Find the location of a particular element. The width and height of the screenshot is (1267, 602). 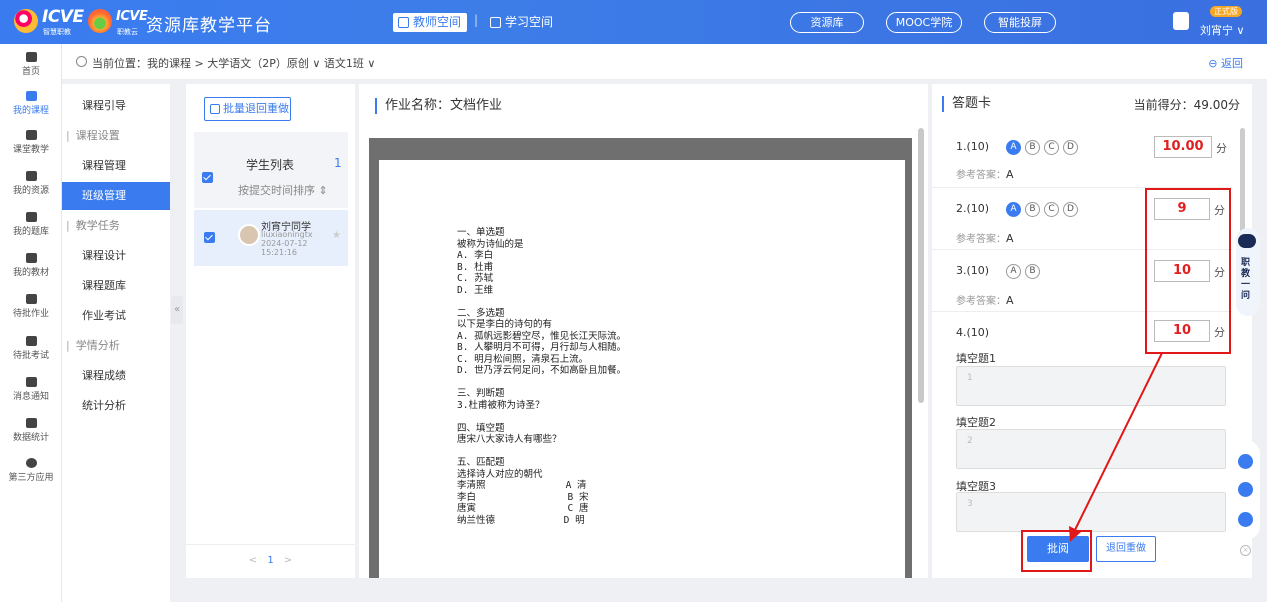

subnav-class-manage: 班级管理 is located at coordinates (116, 196).